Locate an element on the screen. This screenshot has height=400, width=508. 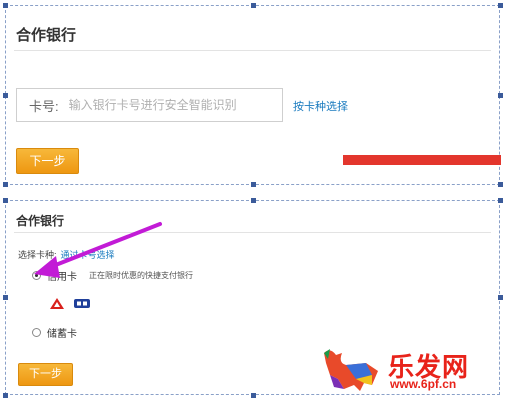
card-type-row: 选择卡种: 通过卡号选择 is located at coordinates (66, 254).